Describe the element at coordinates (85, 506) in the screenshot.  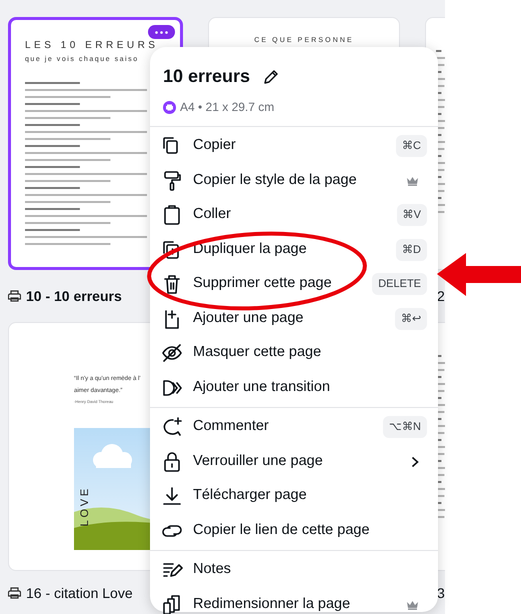
I see `vertical-title: LOVE` at that location.